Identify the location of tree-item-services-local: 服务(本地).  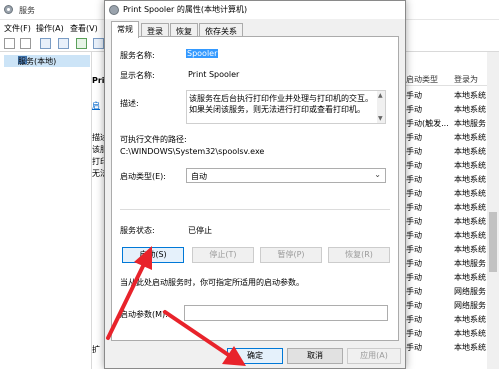
(47, 61).